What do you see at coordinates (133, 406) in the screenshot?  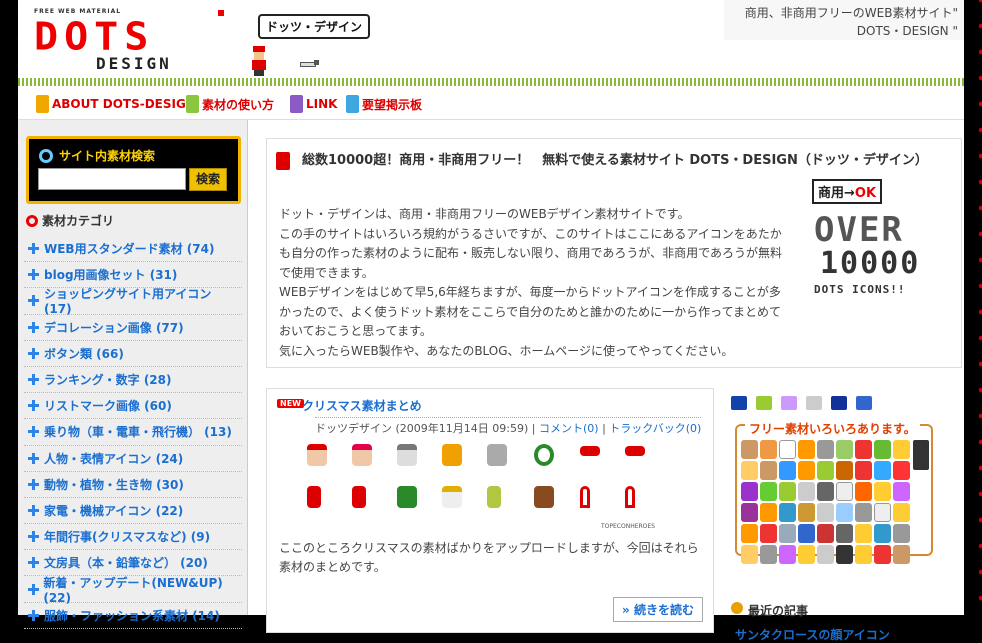 I see `category-item: リストマーク画像 (60)` at bounding box center [133, 406].